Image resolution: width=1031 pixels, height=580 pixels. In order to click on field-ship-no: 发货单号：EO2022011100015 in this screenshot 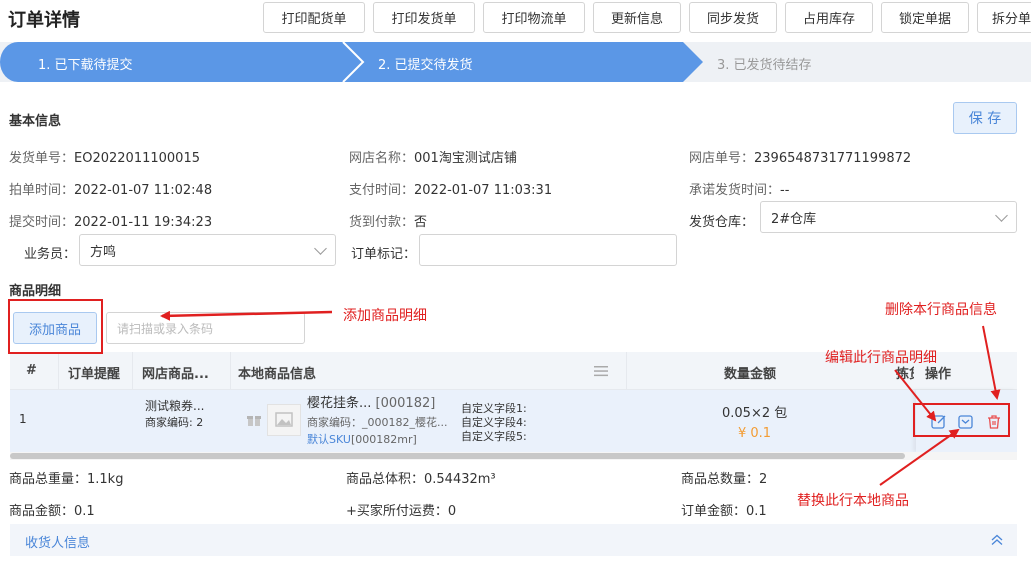, I will do `click(104, 158)`.